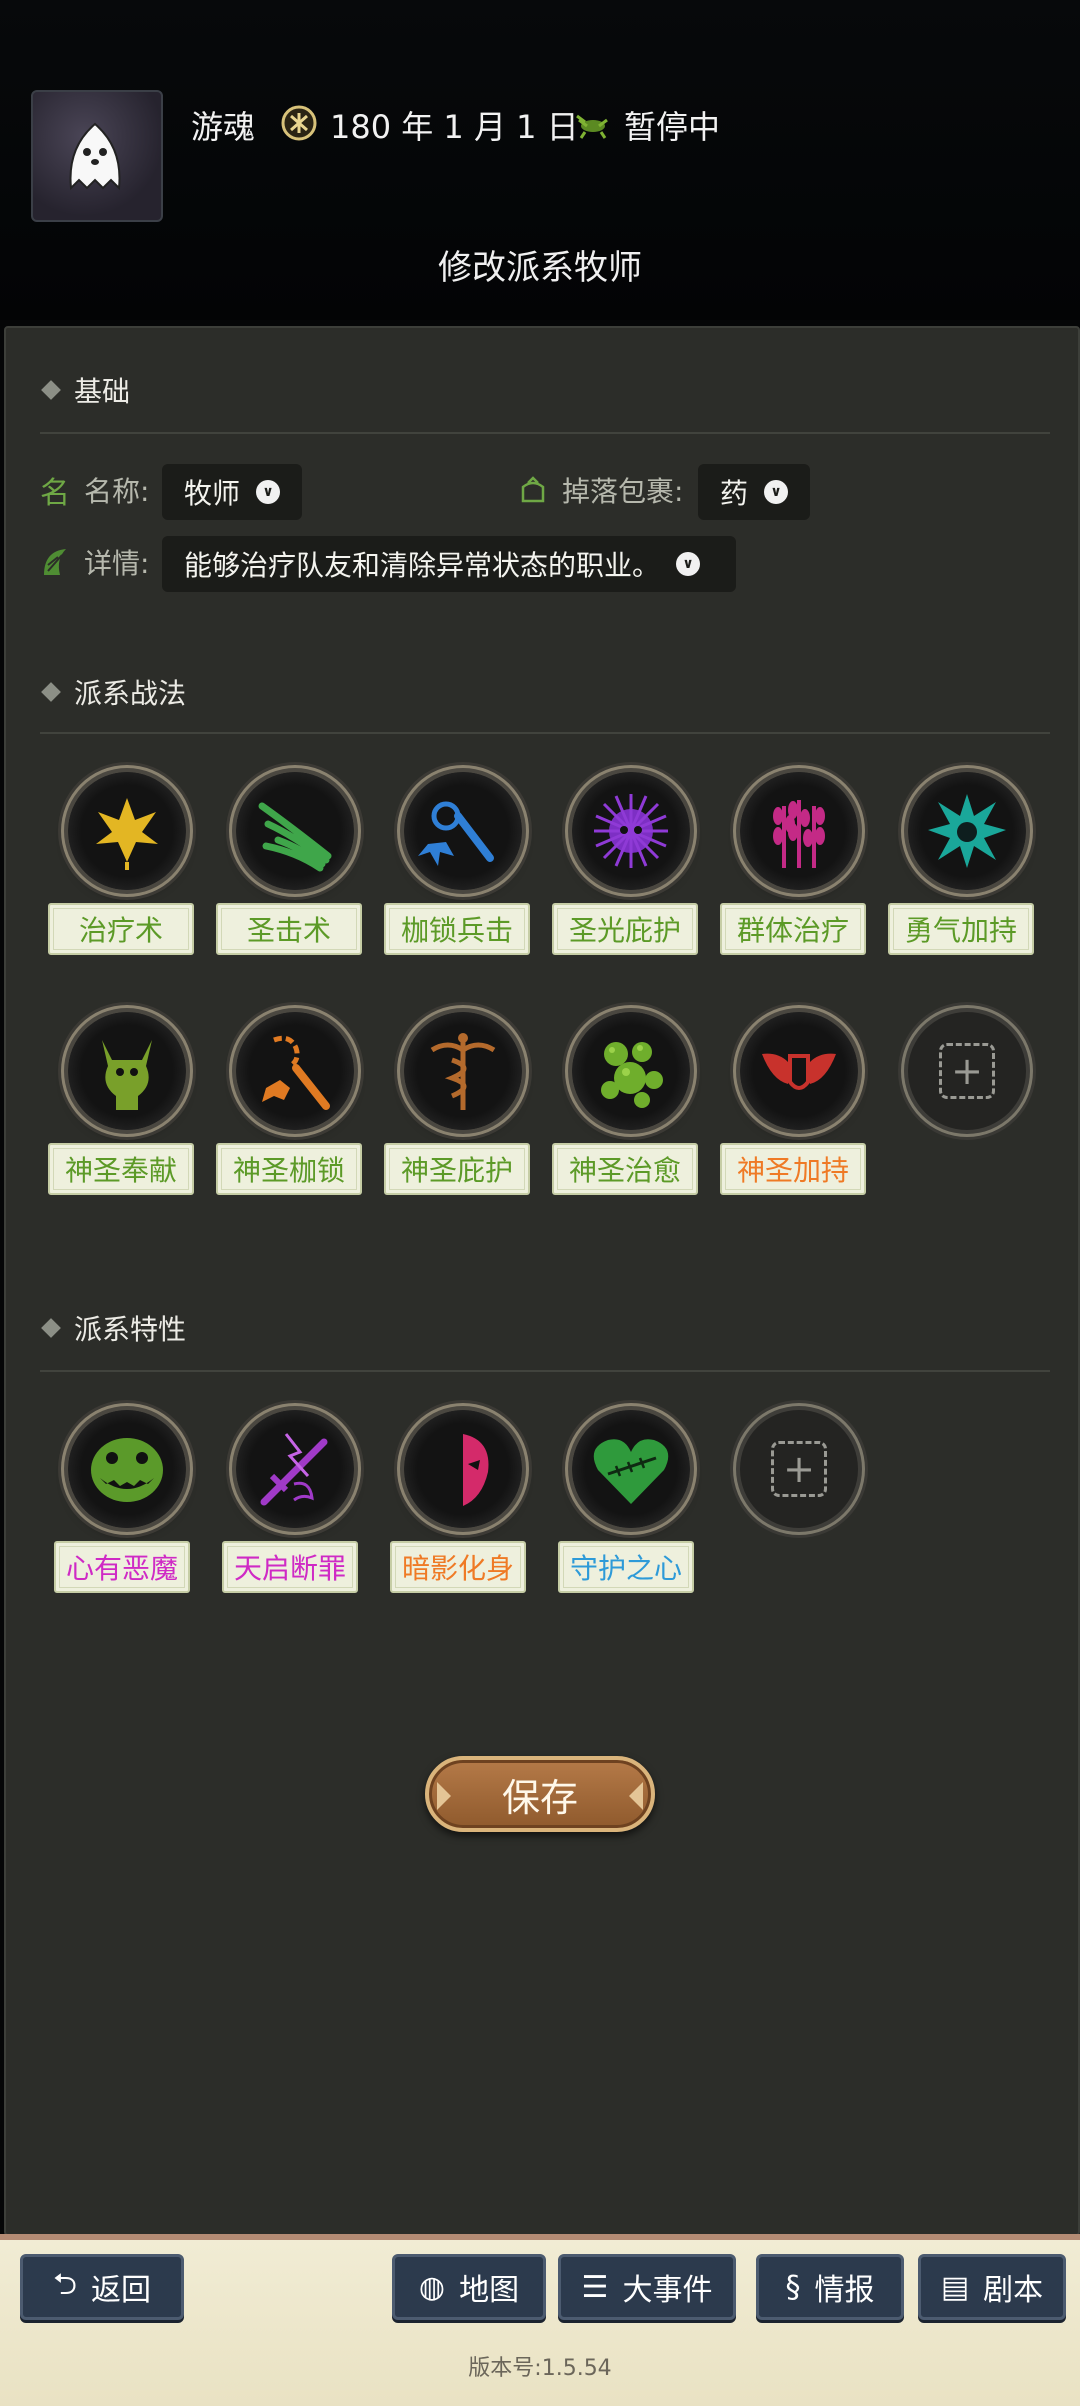  Describe the element at coordinates (793, 1169) in the screenshot. I see `tactic-label: 神圣加持` at that location.